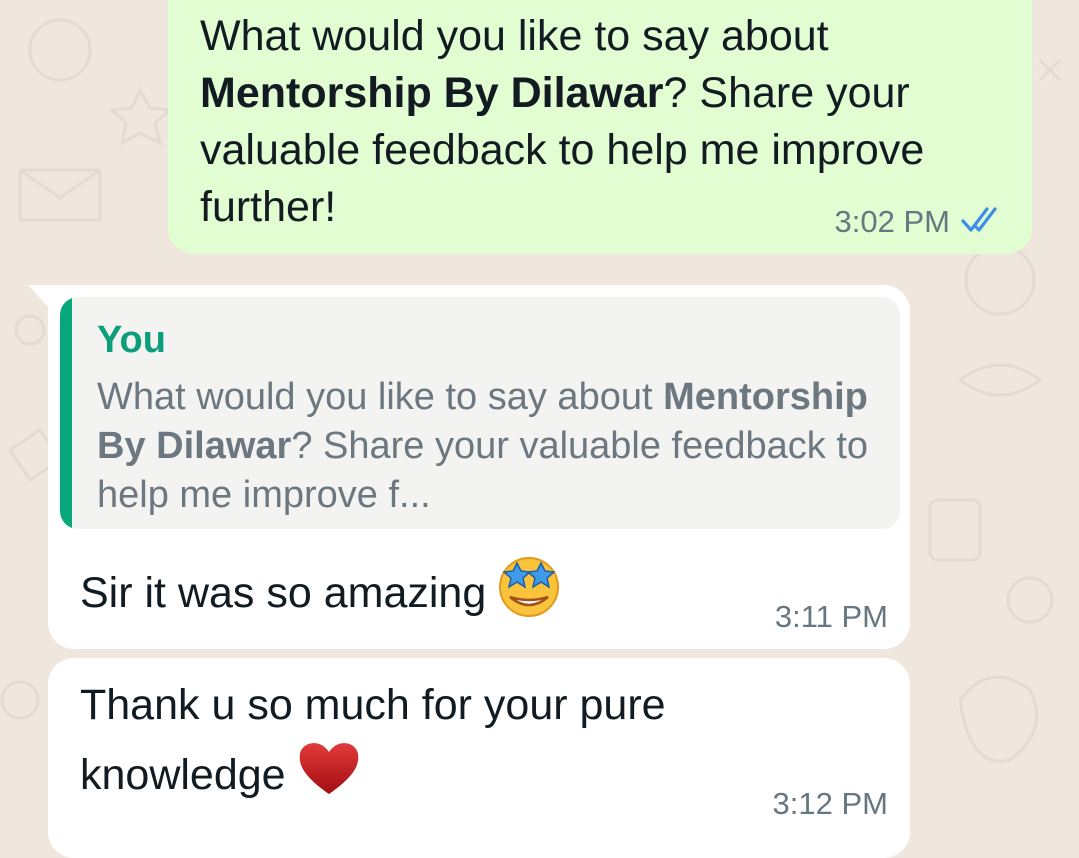 The height and width of the screenshot is (858, 1079). What do you see at coordinates (329, 777) in the screenshot?
I see `red-heart-emoji` at bounding box center [329, 777].